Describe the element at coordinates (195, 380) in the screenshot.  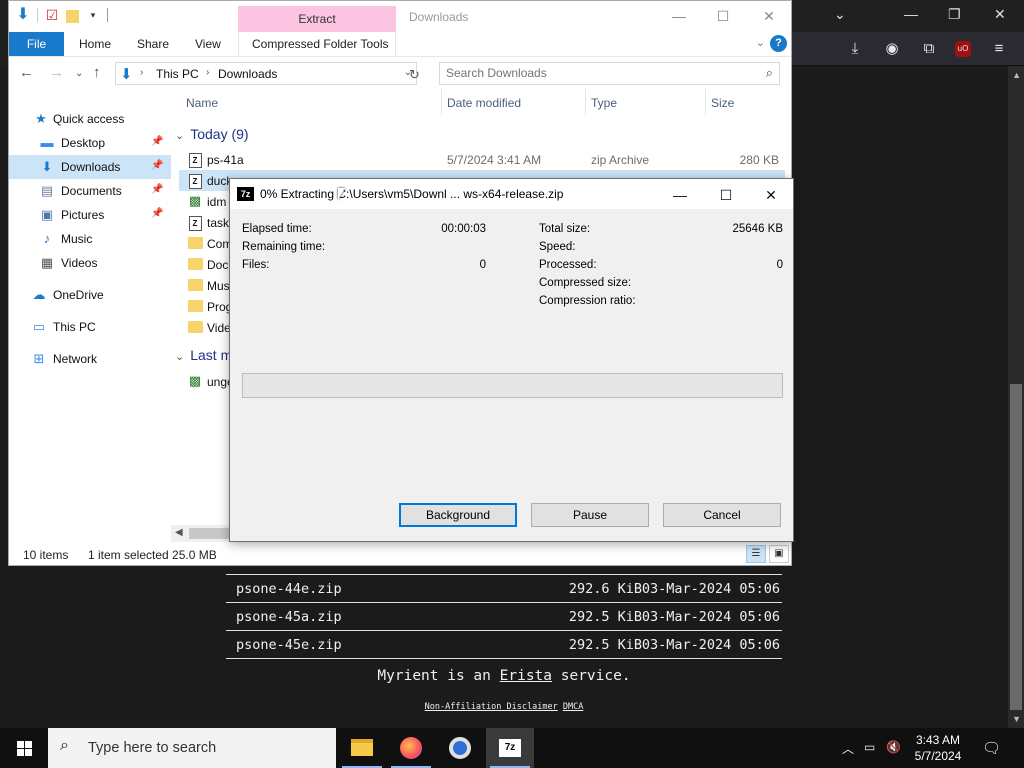
I see `installer-icon: ▩` at that location.